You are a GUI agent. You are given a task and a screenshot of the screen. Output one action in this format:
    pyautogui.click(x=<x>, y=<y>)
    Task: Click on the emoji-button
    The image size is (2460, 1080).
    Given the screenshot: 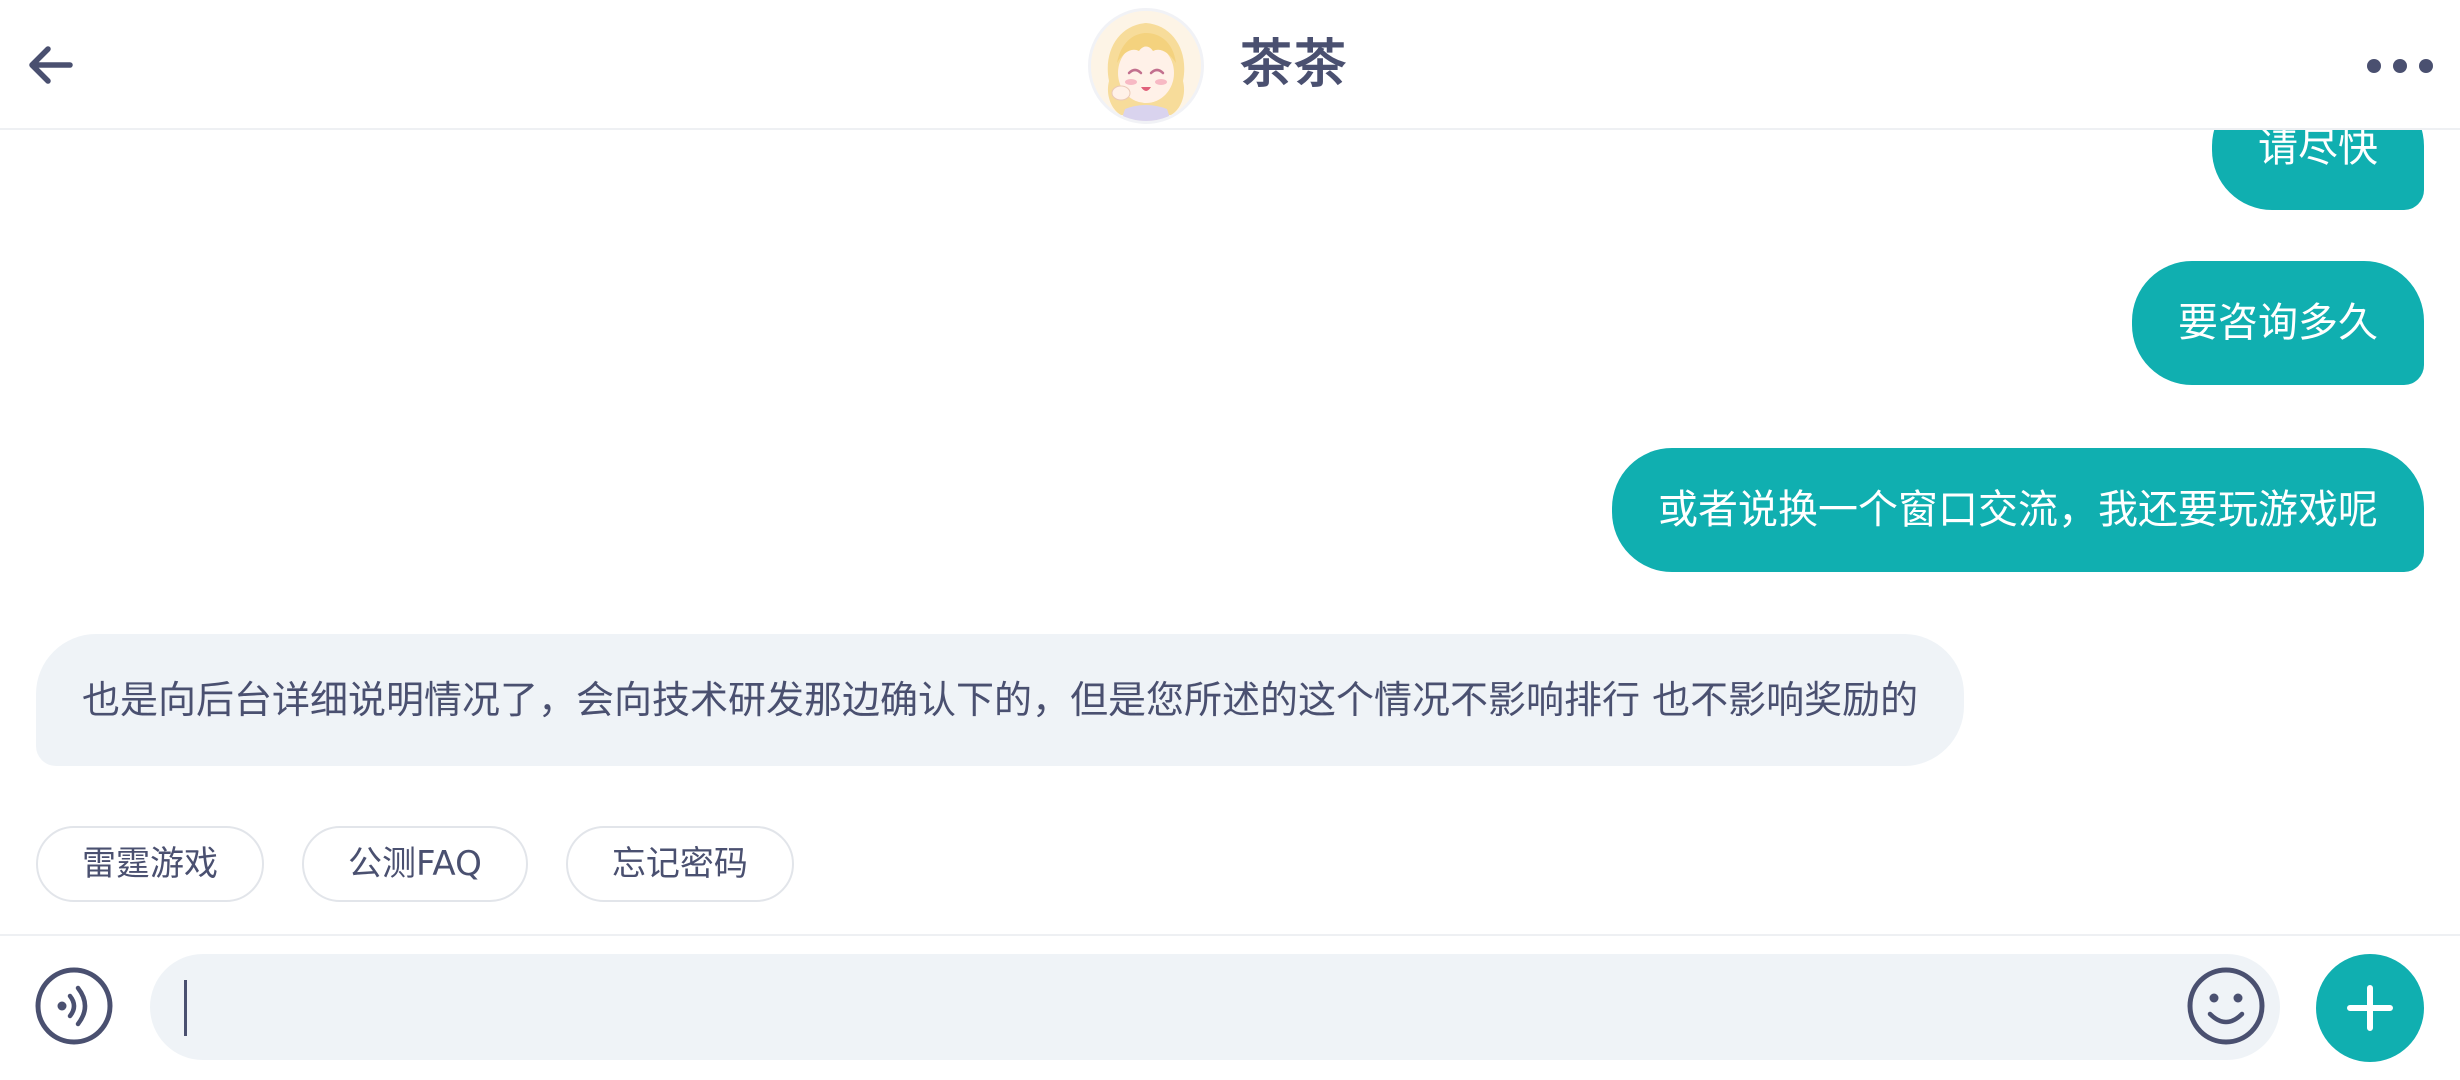 What is the action you would take?
    pyautogui.click(x=2226, y=1006)
    